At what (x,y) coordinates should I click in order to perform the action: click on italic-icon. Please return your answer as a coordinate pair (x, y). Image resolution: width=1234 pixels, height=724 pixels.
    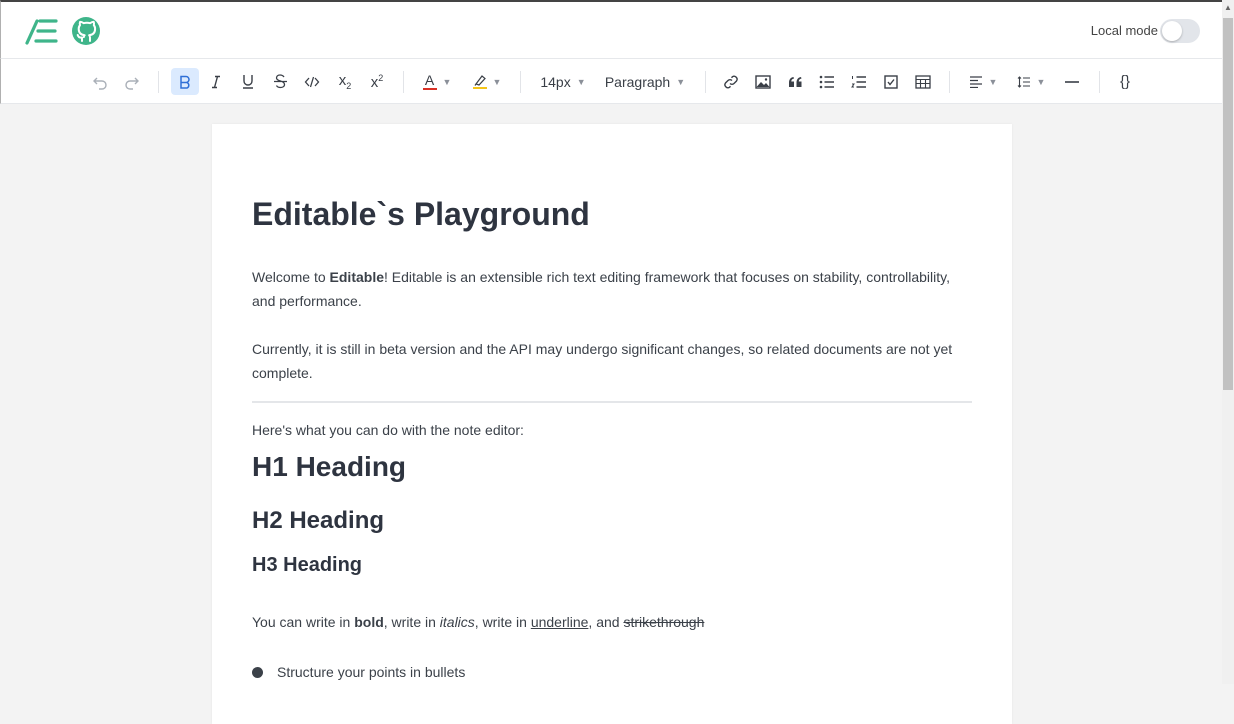
    Looking at the image, I should click on (216, 81).